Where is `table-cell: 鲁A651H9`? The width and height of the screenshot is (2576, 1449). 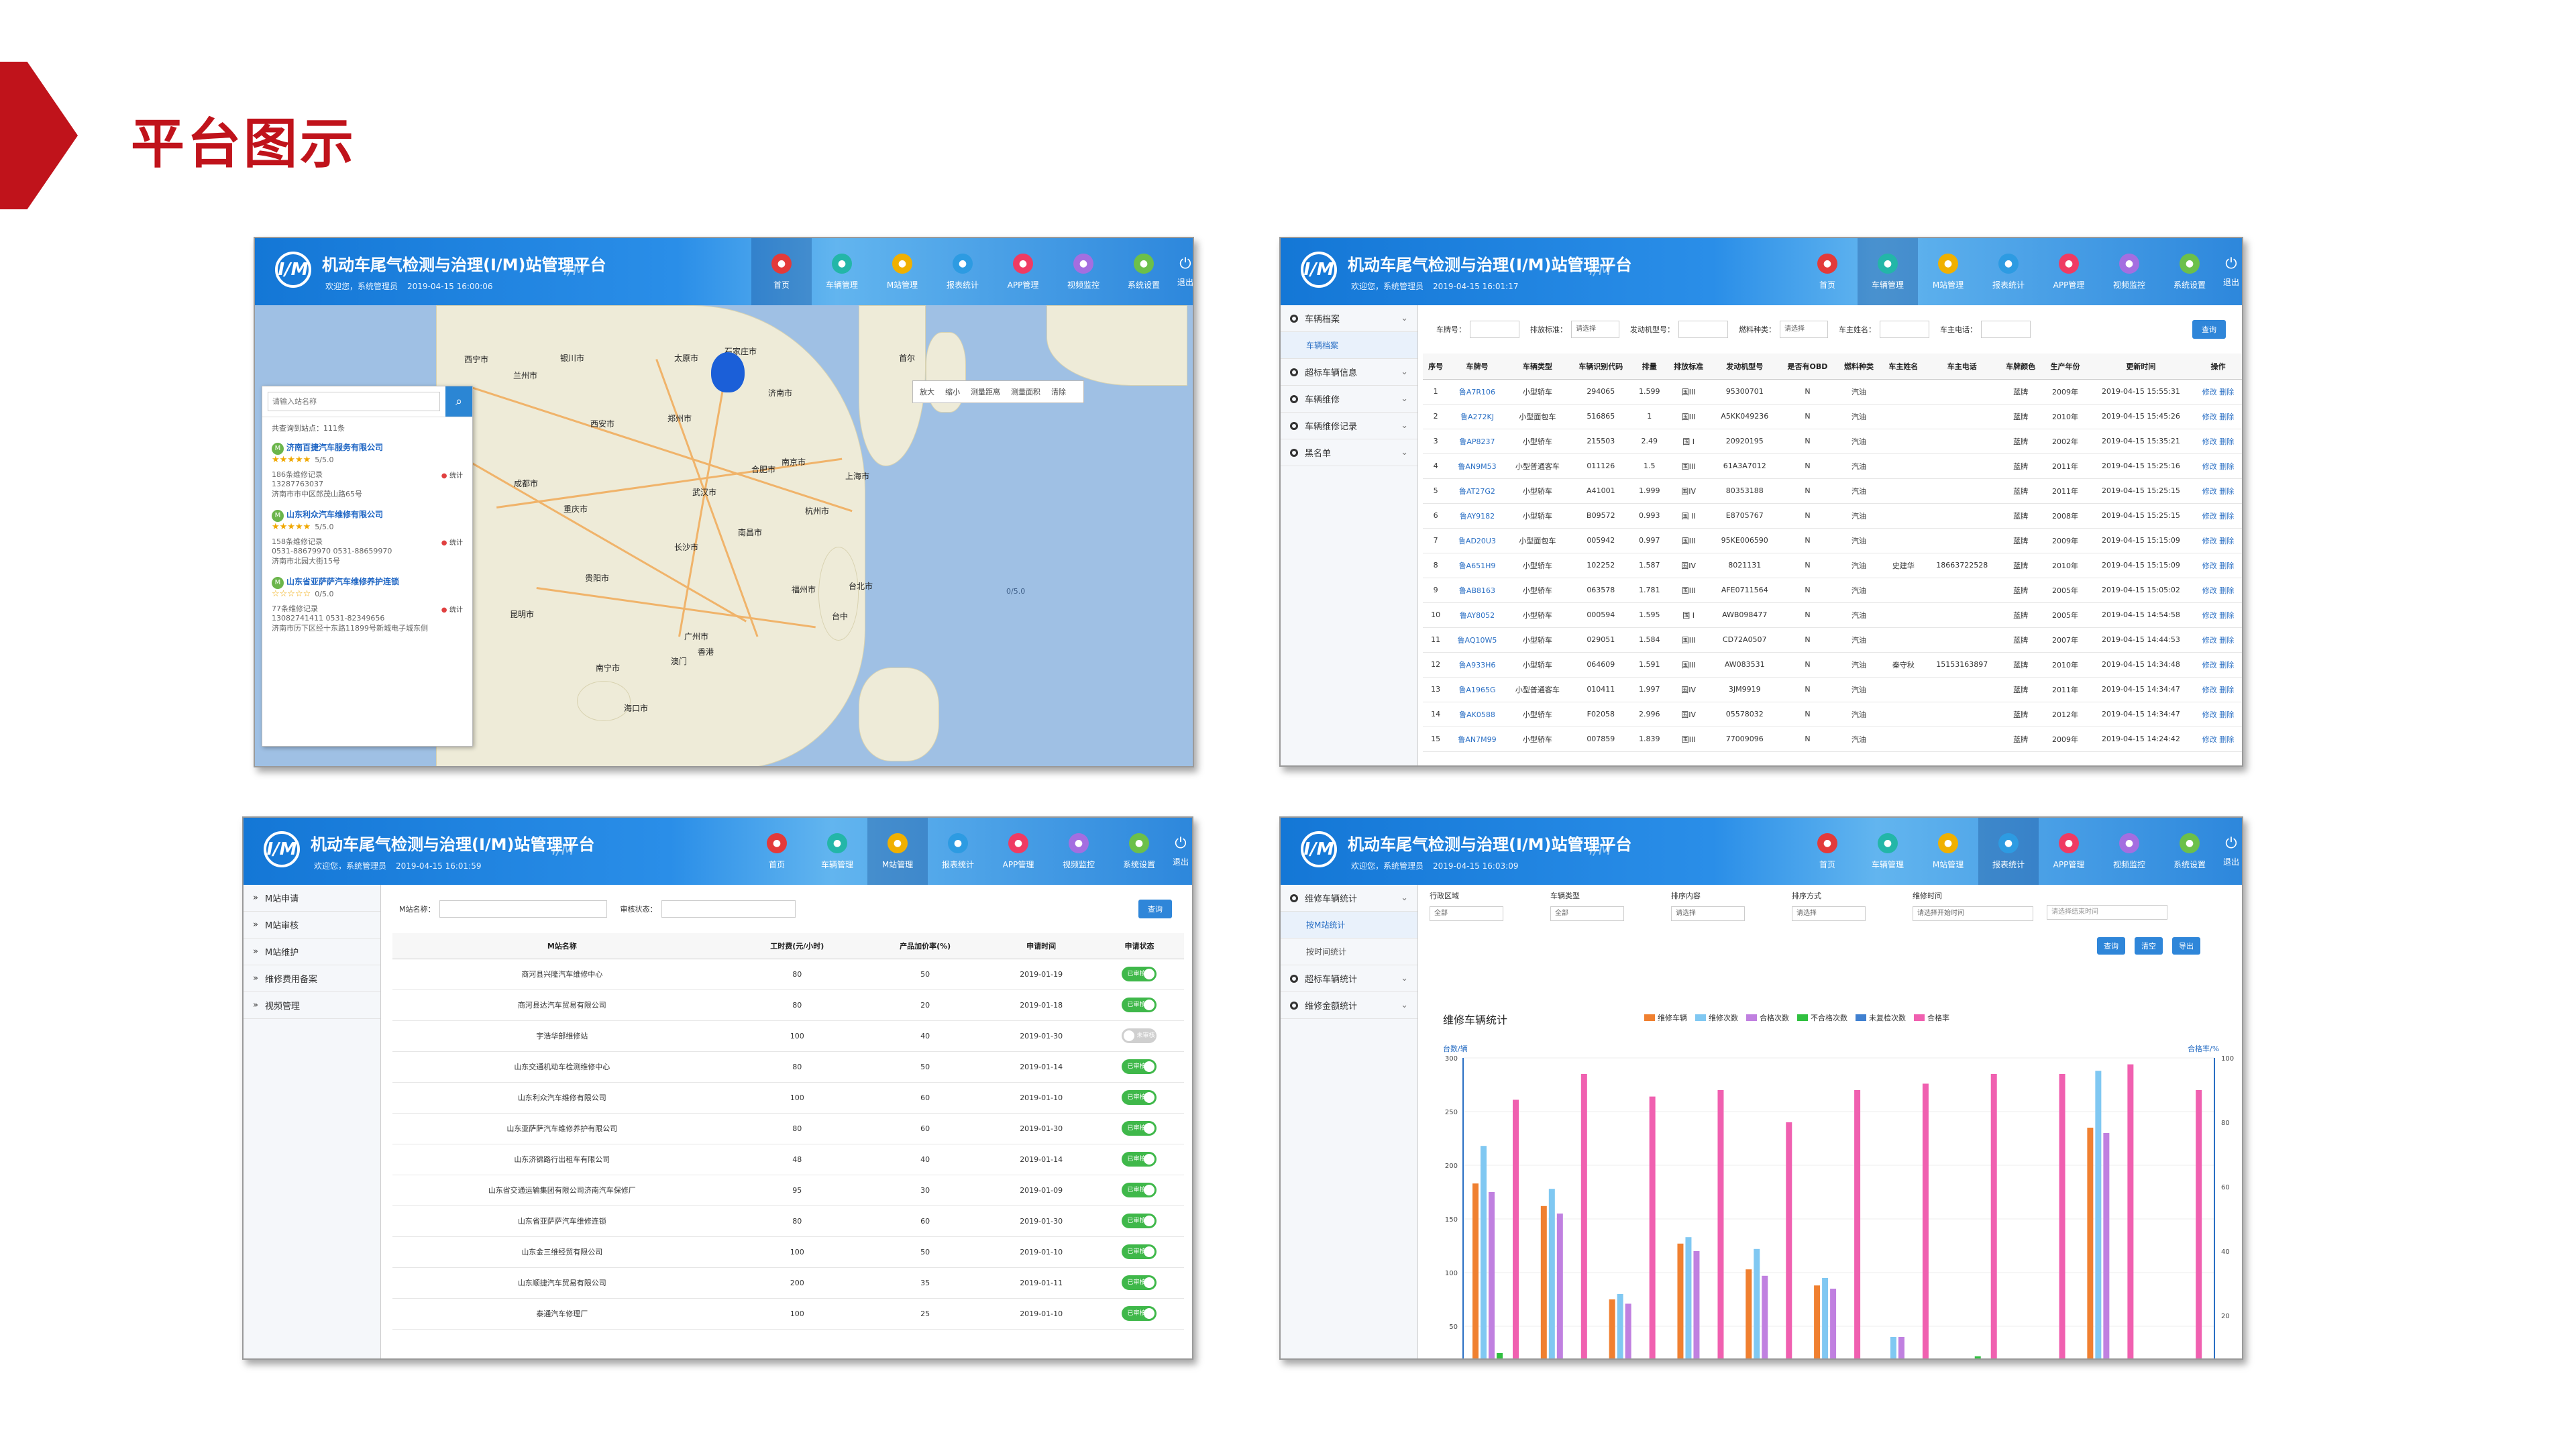 table-cell: 鲁A651H9 is located at coordinates (1477, 565).